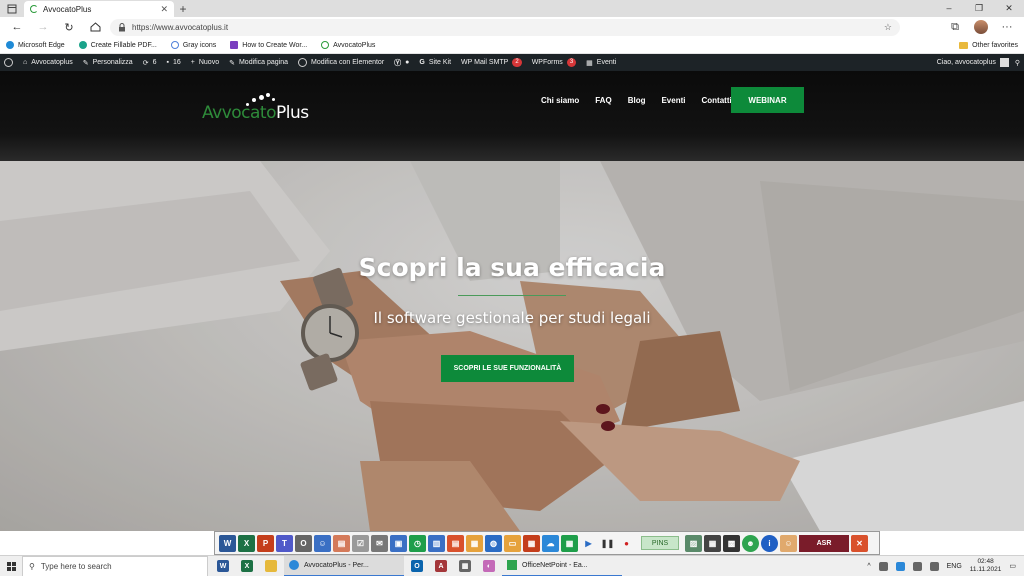 Image resolution: width=1024 pixels, height=576 pixels. Describe the element at coordinates (601, 63) in the screenshot. I see `wp-events-link: ▦ Eventi` at that location.